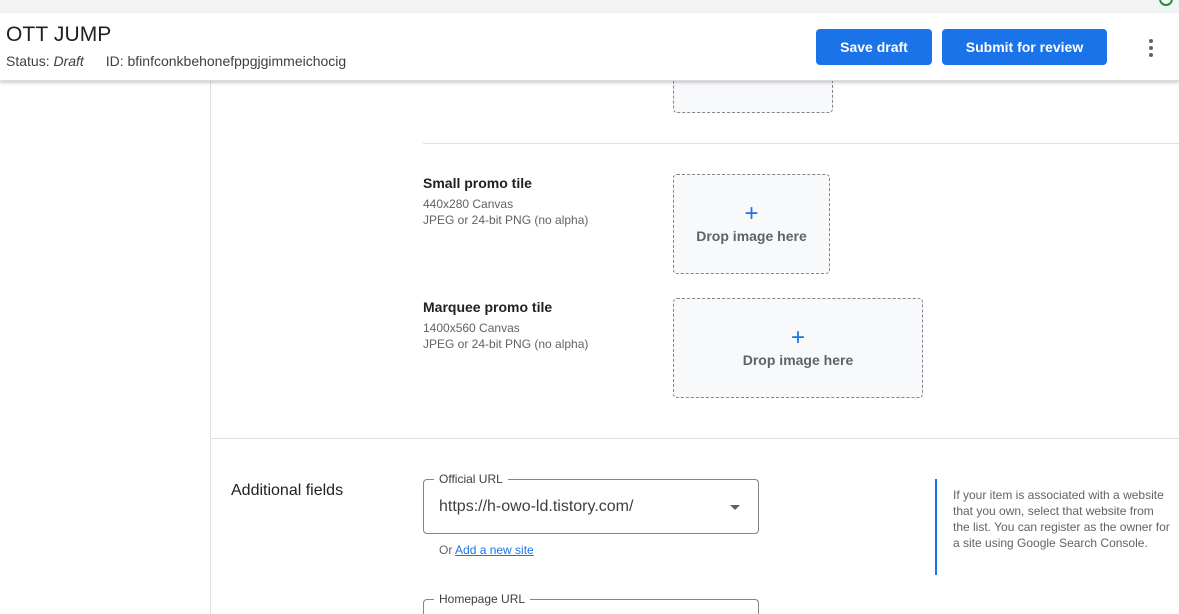 The height and width of the screenshot is (614, 1179). Describe the element at coordinates (68, 61) in the screenshot. I see `status-value: Draft` at that location.